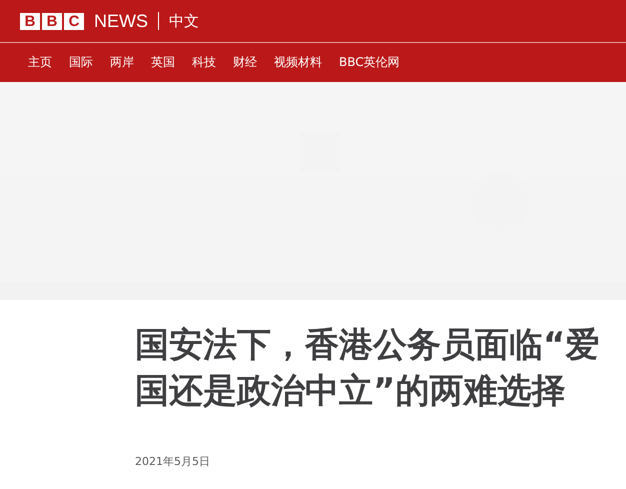 The height and width of the screenshot is (489, 626). Describe the element at coordinates (121, 21) in the screenshot. I see `brand-name: NEWS` at that location.